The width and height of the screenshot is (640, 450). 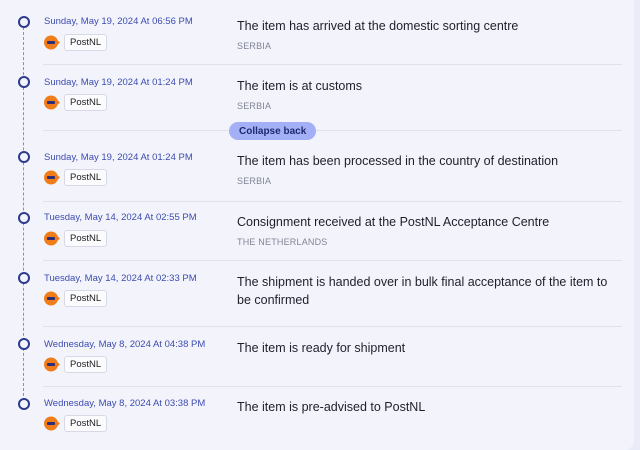 What do you see at coordinates (118, 21) in the screenshot?
I see `event-date: Sunday, May 19, 2024 At 06:56 PM` at bounding box center [118, 21].